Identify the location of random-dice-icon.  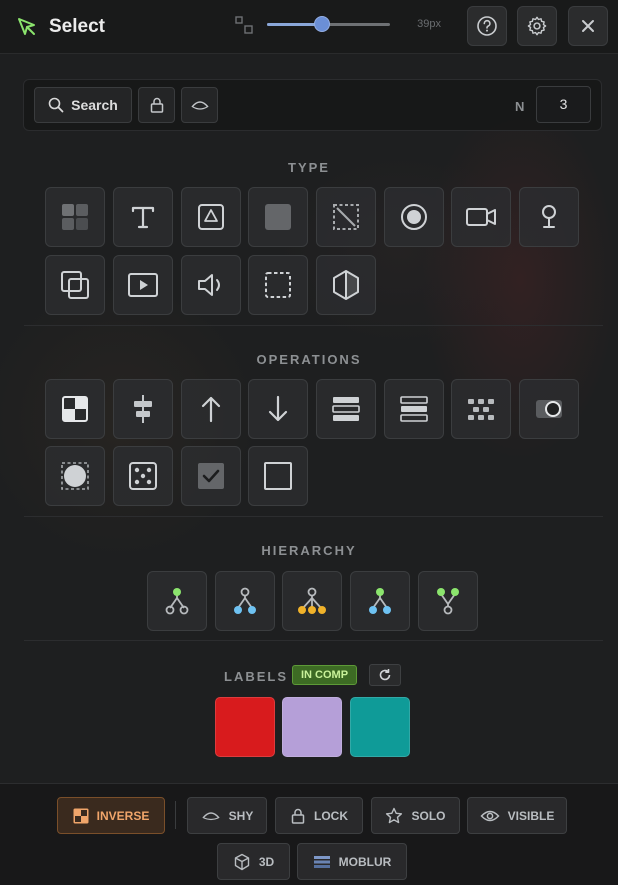
(143, 476).